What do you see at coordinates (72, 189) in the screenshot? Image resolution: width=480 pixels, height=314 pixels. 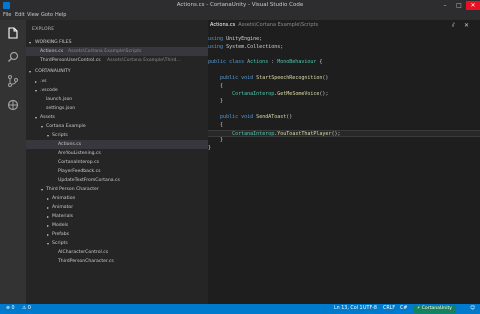 I see `folder-label: Third Person Character` at bounding box center [72, 189].